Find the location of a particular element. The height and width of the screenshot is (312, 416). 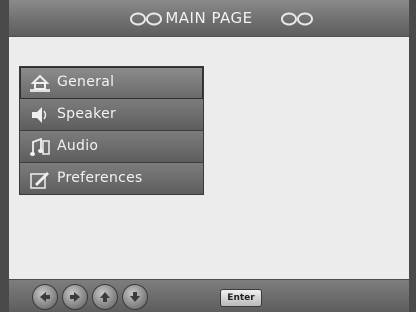

down-arrow-button is located at coordinates (135, 297).